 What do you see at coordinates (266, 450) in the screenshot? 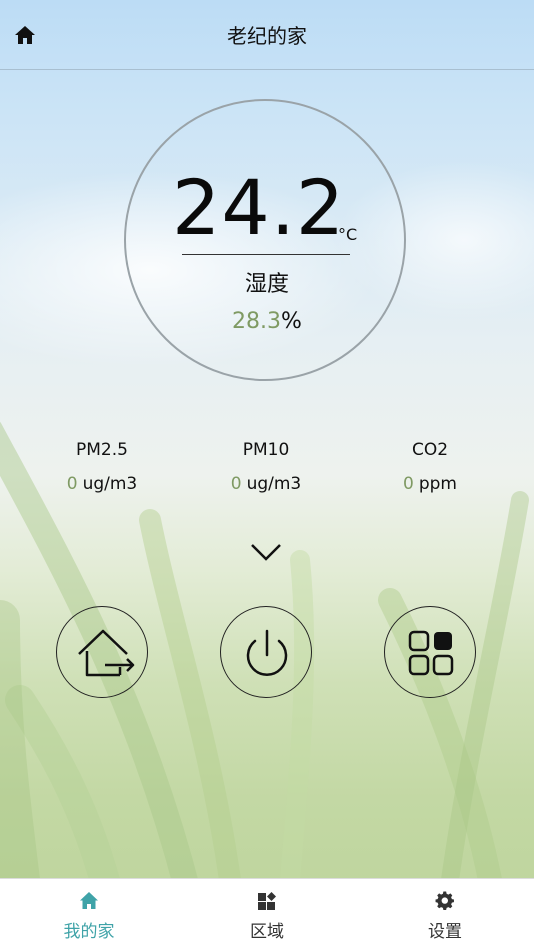
I see `sensor-name: PM10` at bounding box center [266, 450].